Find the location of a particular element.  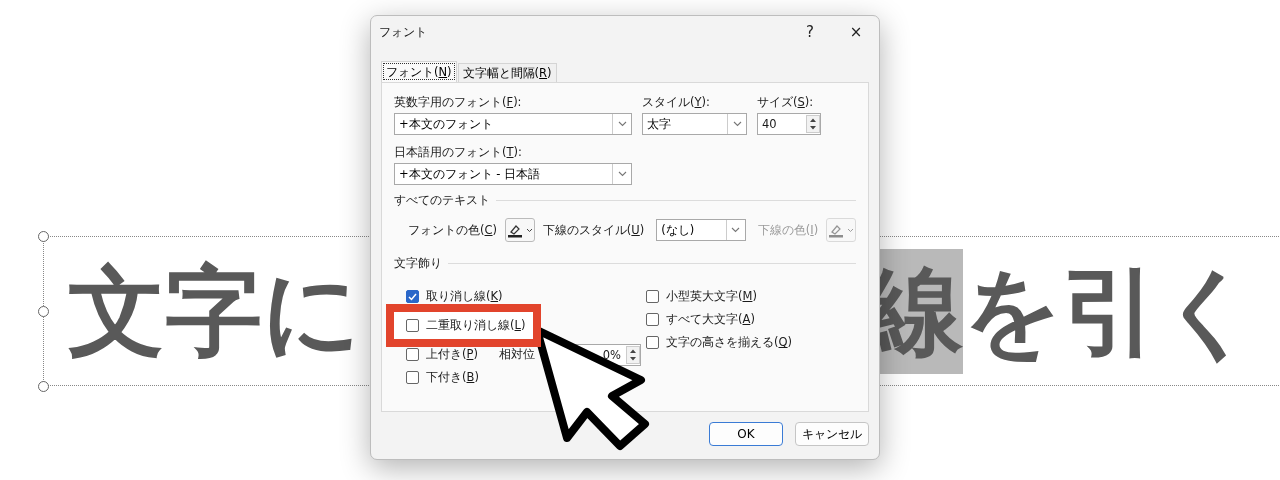

checkbox-label: 小型英大文字(M) is located at coordinates (711, 296).